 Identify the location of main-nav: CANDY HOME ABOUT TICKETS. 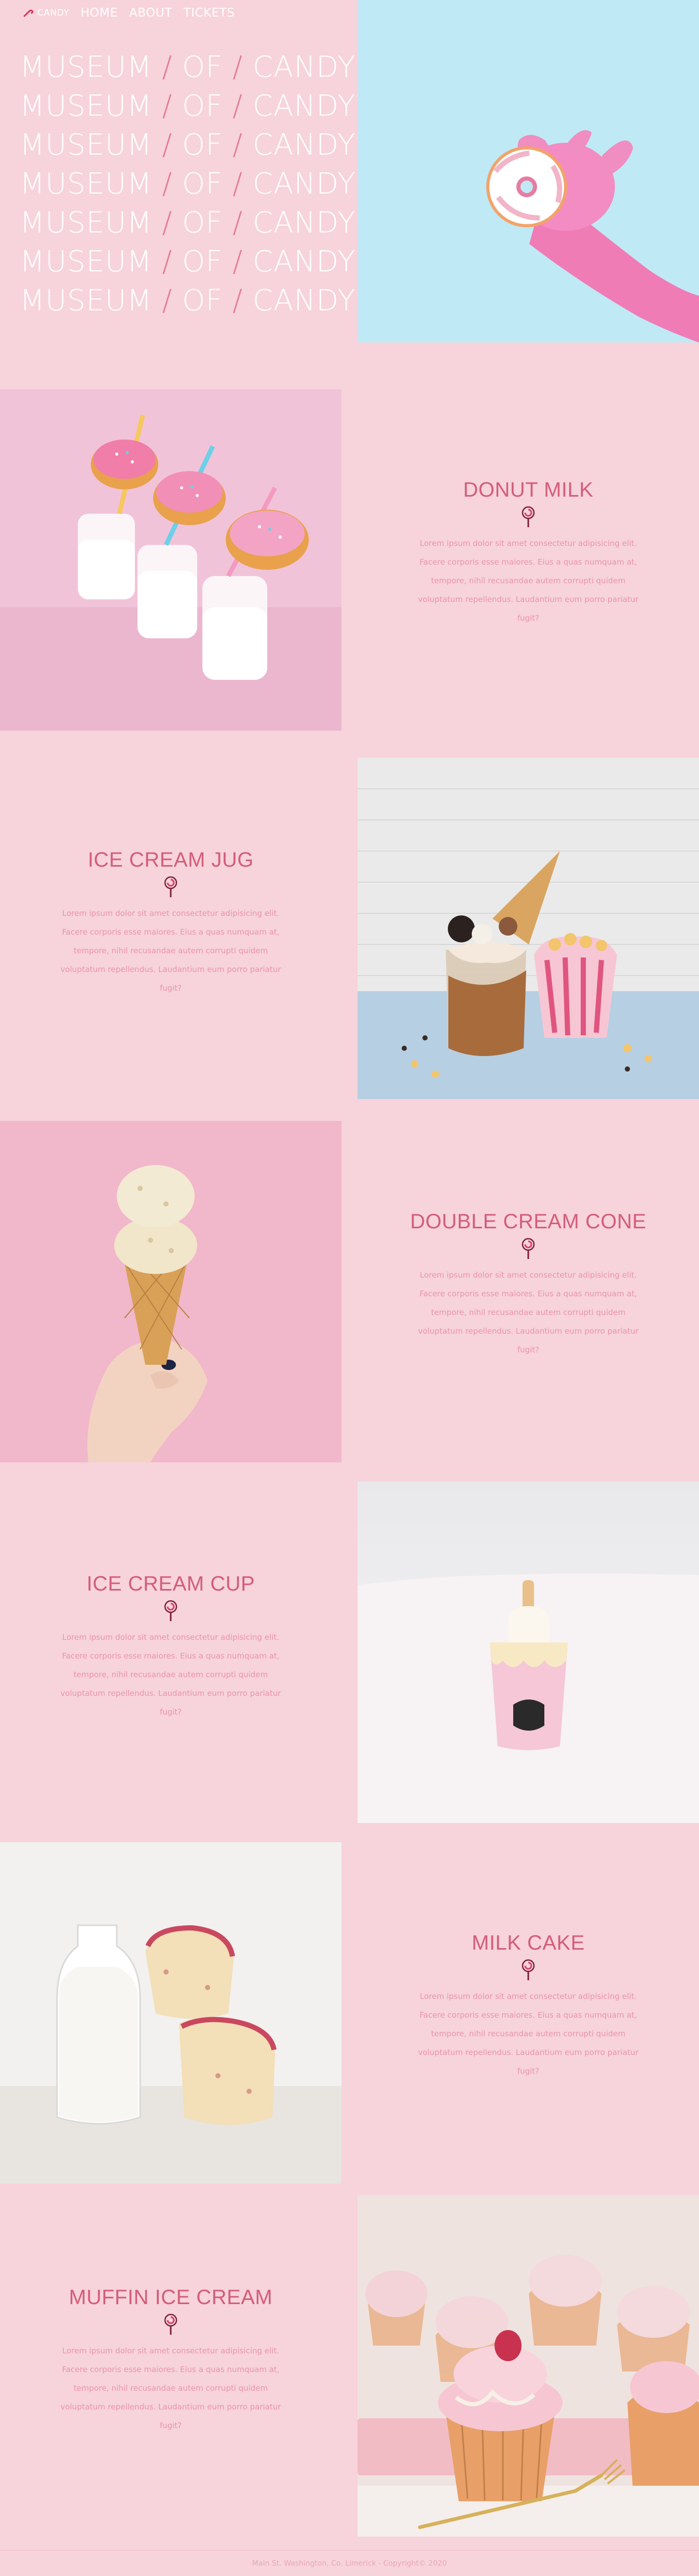
(129, 13).